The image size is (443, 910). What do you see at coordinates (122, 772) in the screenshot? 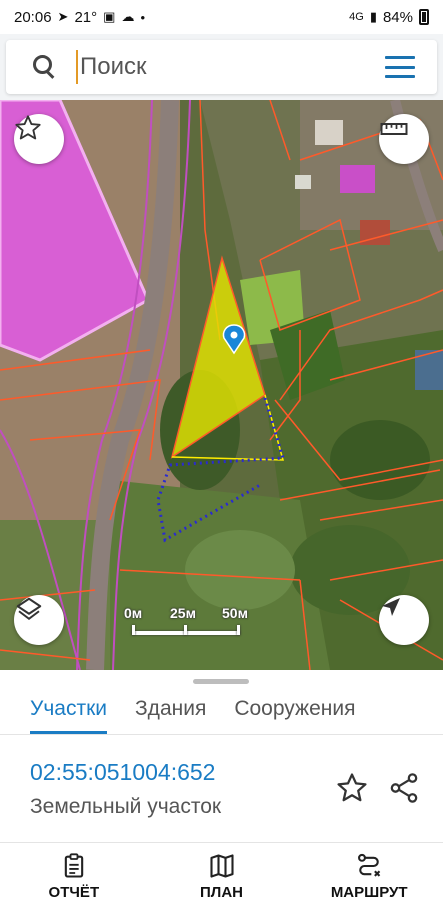
I see `cadastral-number: 02:55:051004:652` at bounding box center [122, 772].